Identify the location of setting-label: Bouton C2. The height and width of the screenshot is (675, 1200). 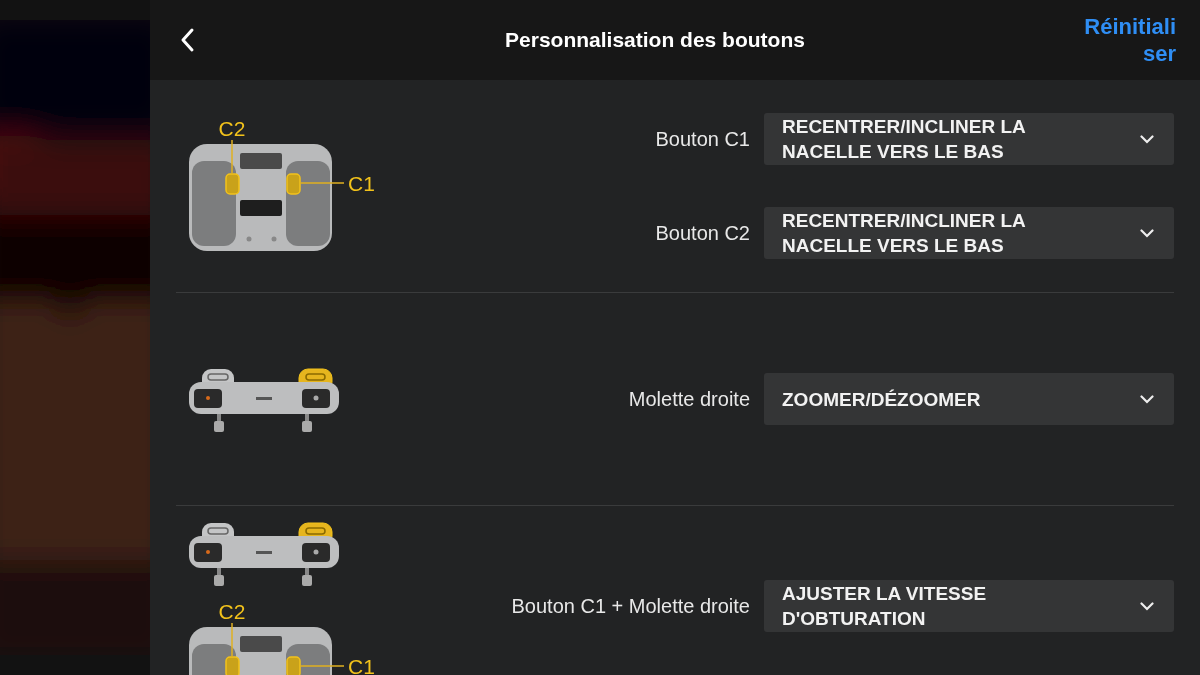
(702, 233).